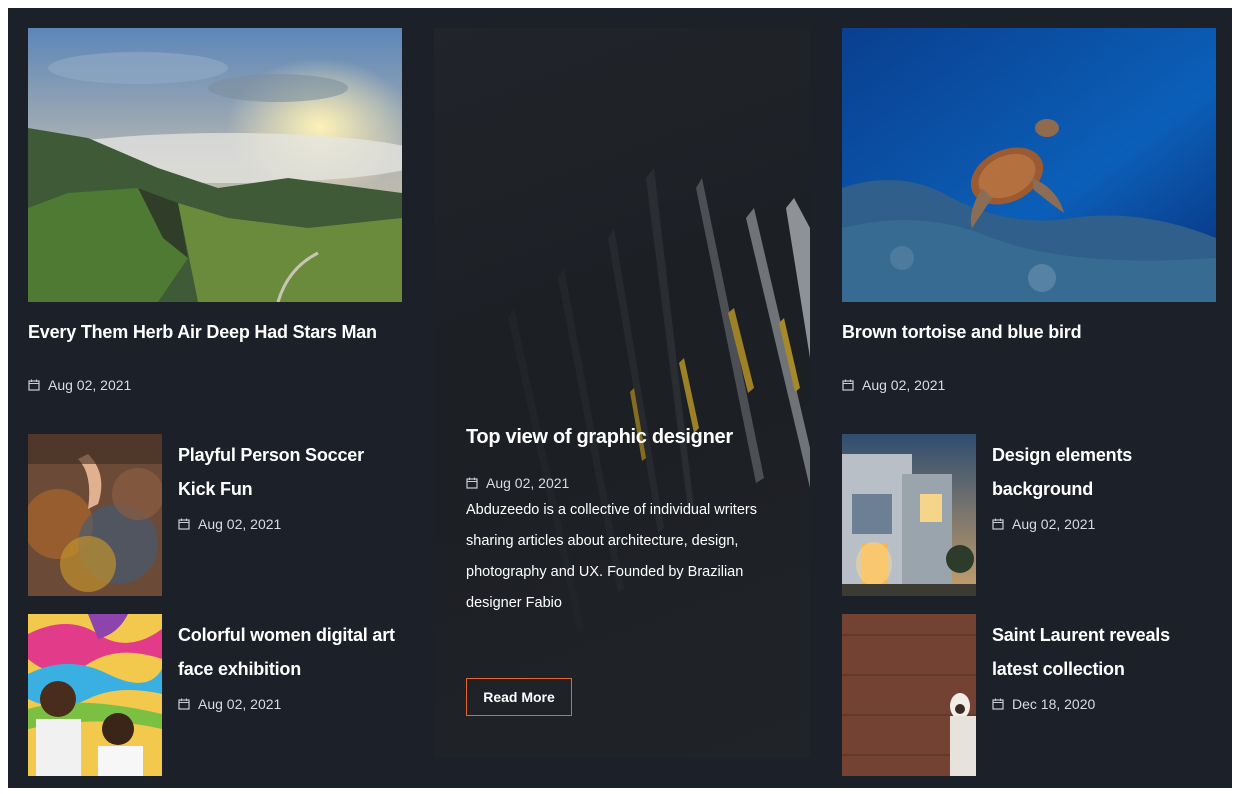 This screenshot has width=1240, height=794. What do you see at coordinates (1102, 652) in the screenshot?
I see `post-title: Saint Laurent reveals latest collection` at bounding box center [1102, 652].